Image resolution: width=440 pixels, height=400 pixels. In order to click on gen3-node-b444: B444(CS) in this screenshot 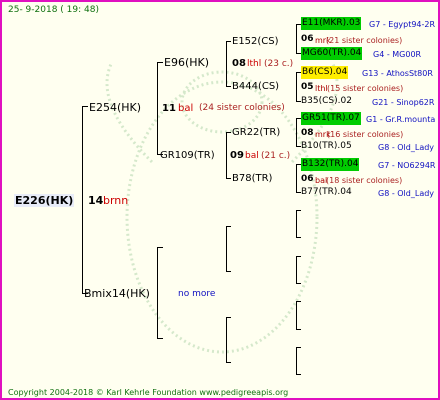, I will do `click(255, 86)`.